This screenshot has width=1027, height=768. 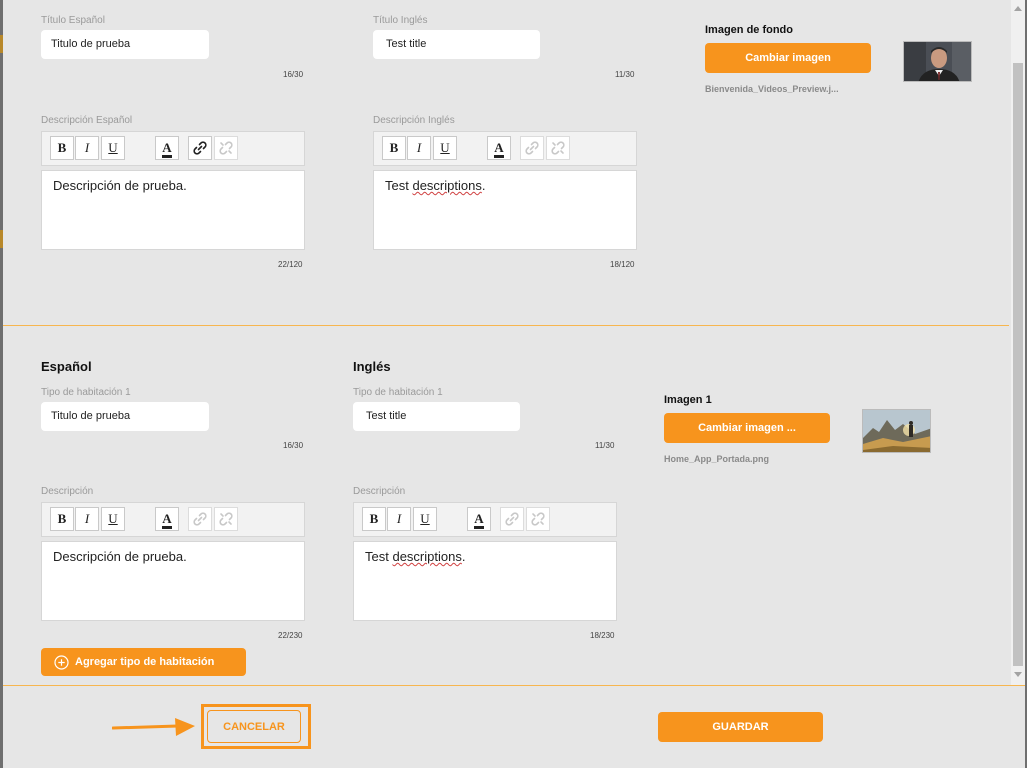 What do you see at coordinates (293, 445) in the screenshot?
I see `room-es-counter: 16/30` at bounding box center [293, 445].